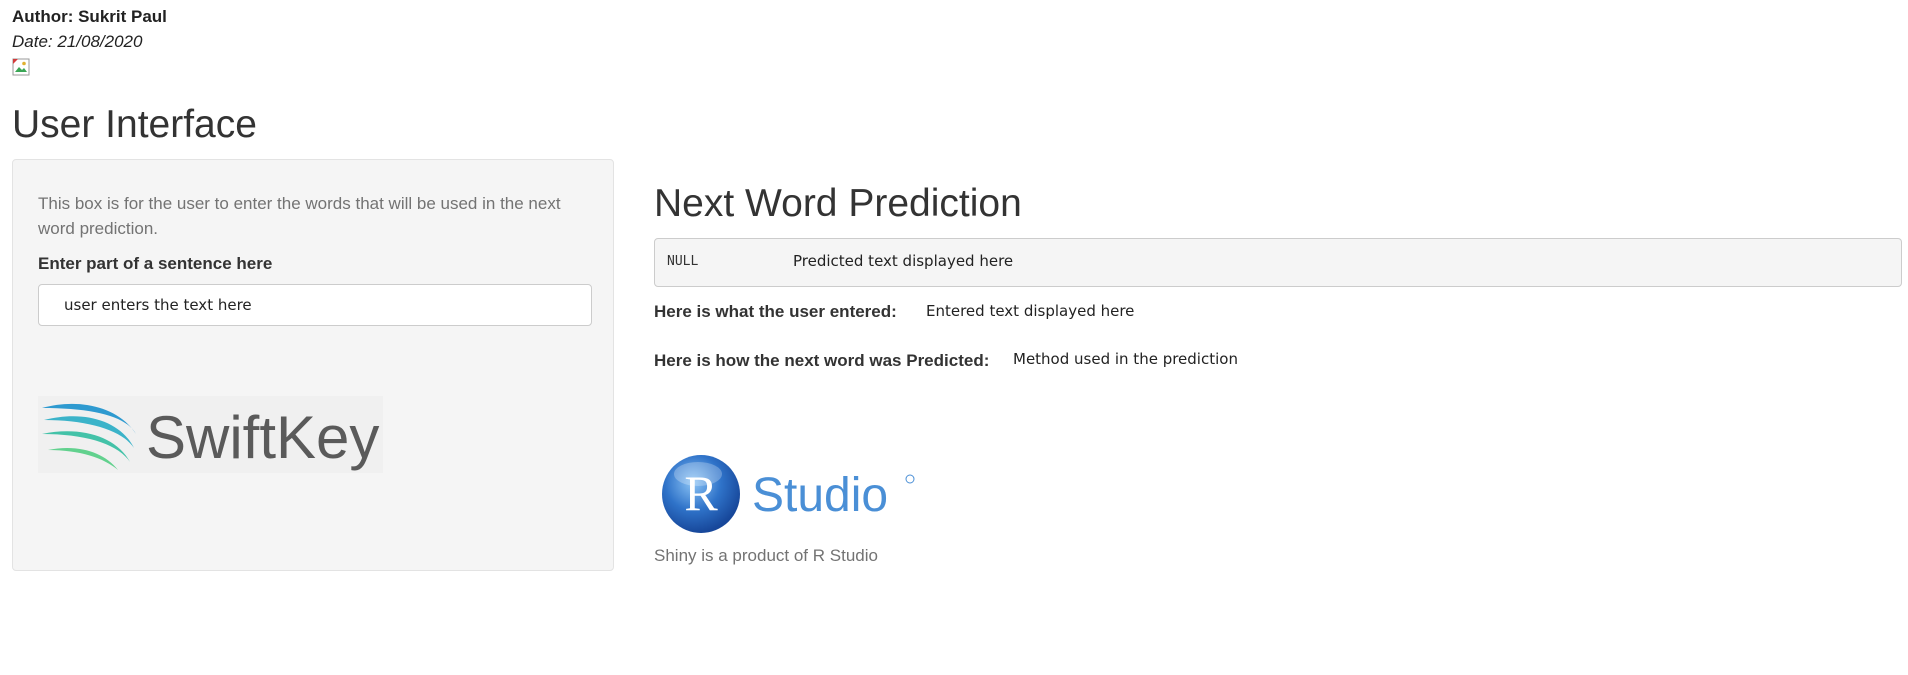  What do you see at coordinates (21, 67) in the screenshot?
I see `broken-image-icon` at bounding box center [21, 67].